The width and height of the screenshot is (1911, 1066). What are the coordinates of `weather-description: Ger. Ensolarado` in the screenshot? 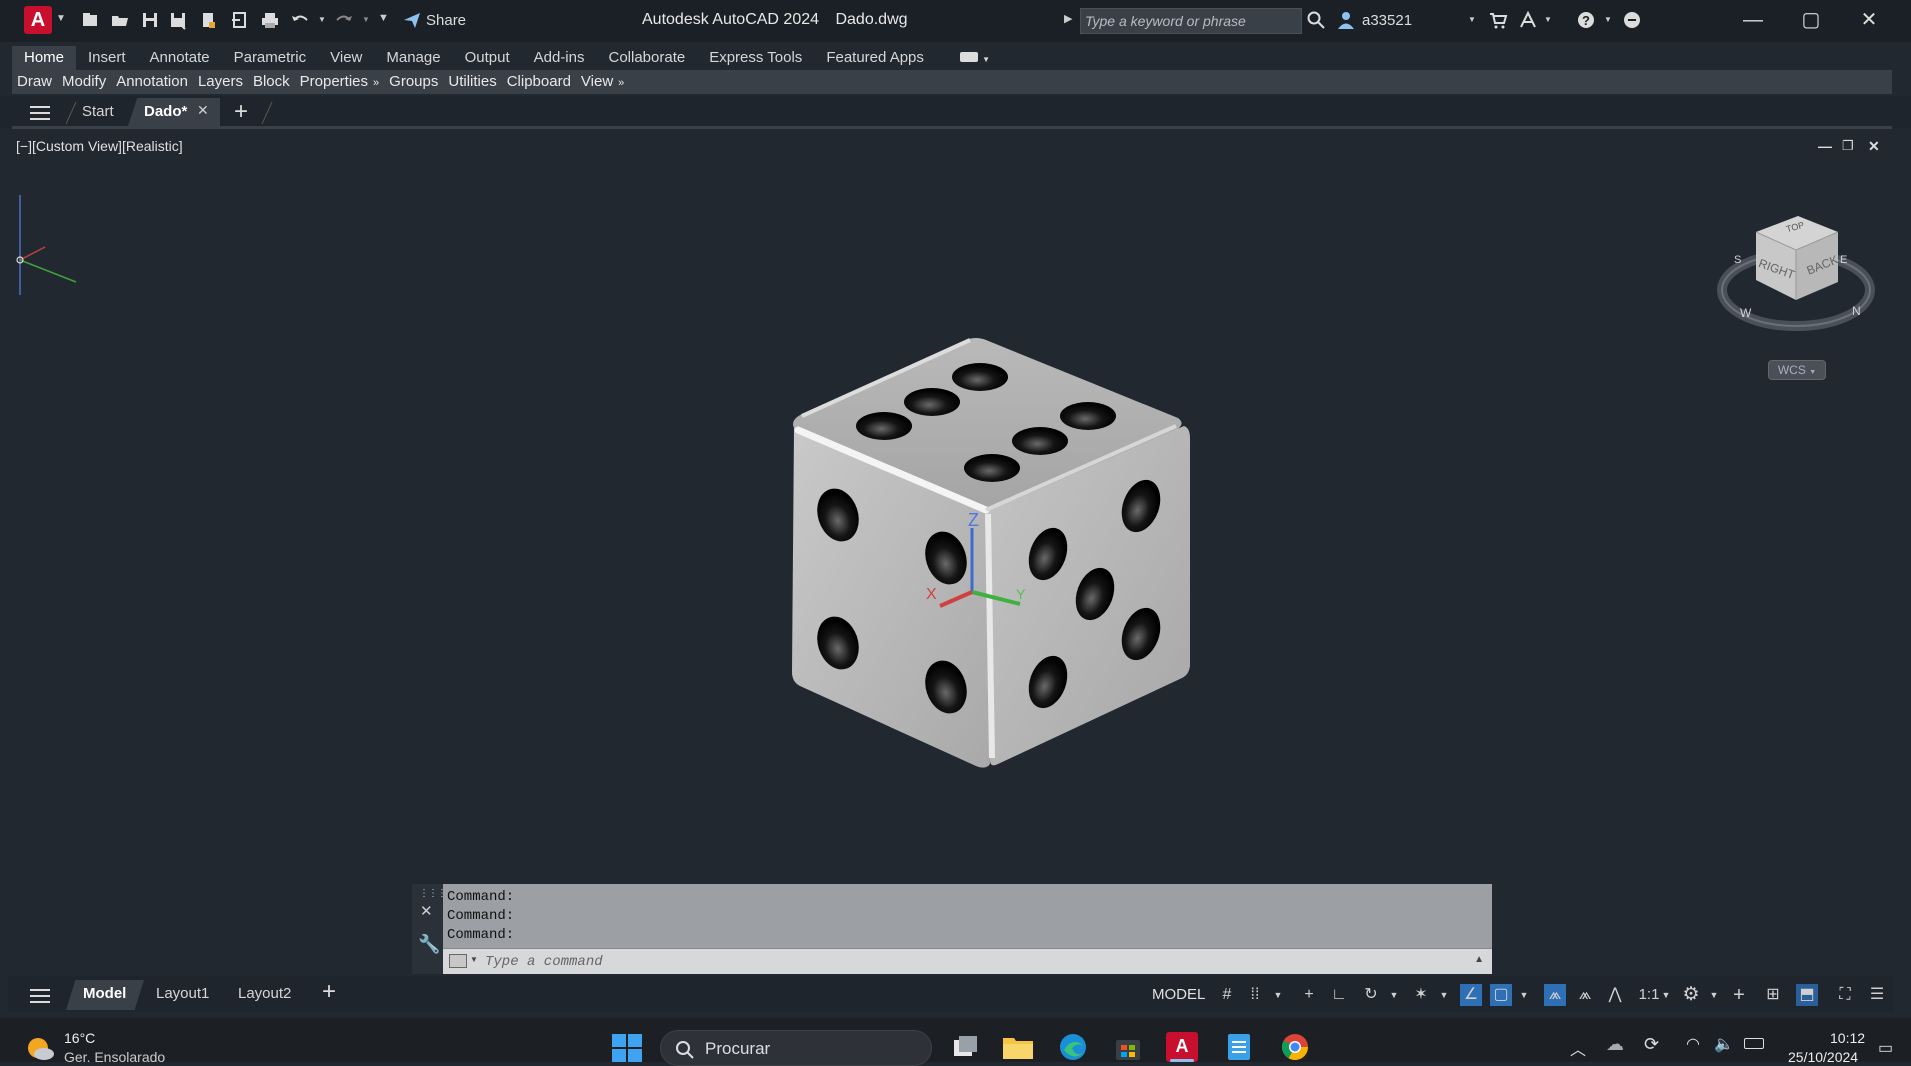 It's located at (114, 1057).